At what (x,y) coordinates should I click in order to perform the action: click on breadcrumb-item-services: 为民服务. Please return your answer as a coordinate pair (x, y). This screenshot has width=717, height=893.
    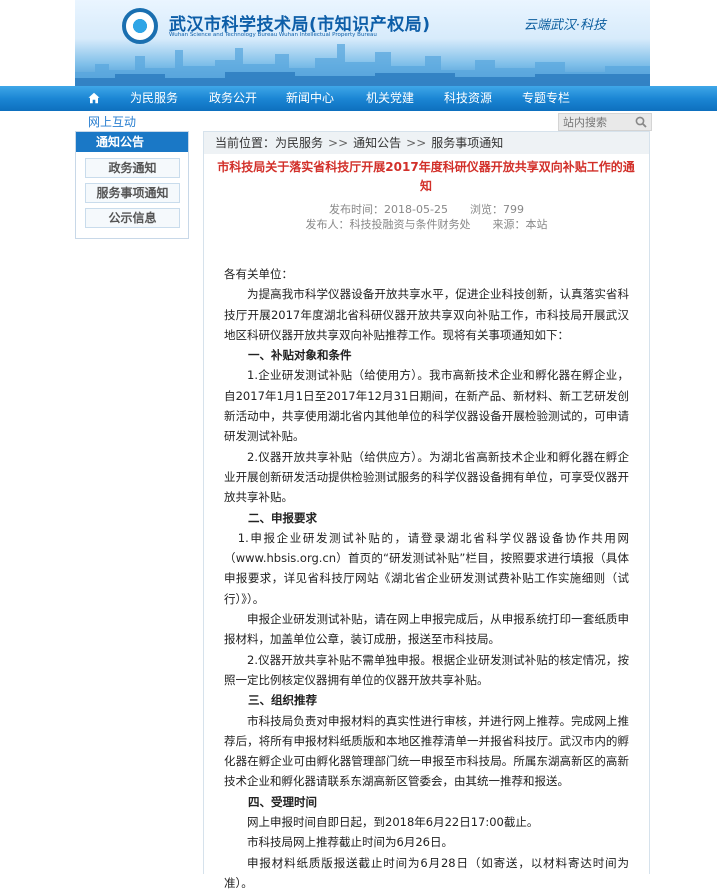
    Looking at the image, I should click on (299, 143).